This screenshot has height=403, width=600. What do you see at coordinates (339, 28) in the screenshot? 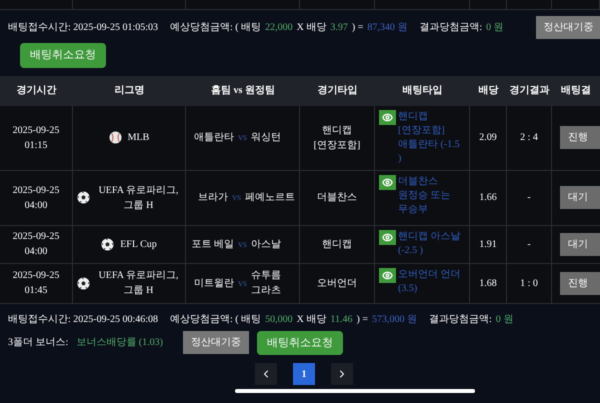
I see `total-odds: 3.97` at bounding box center [339, 28].